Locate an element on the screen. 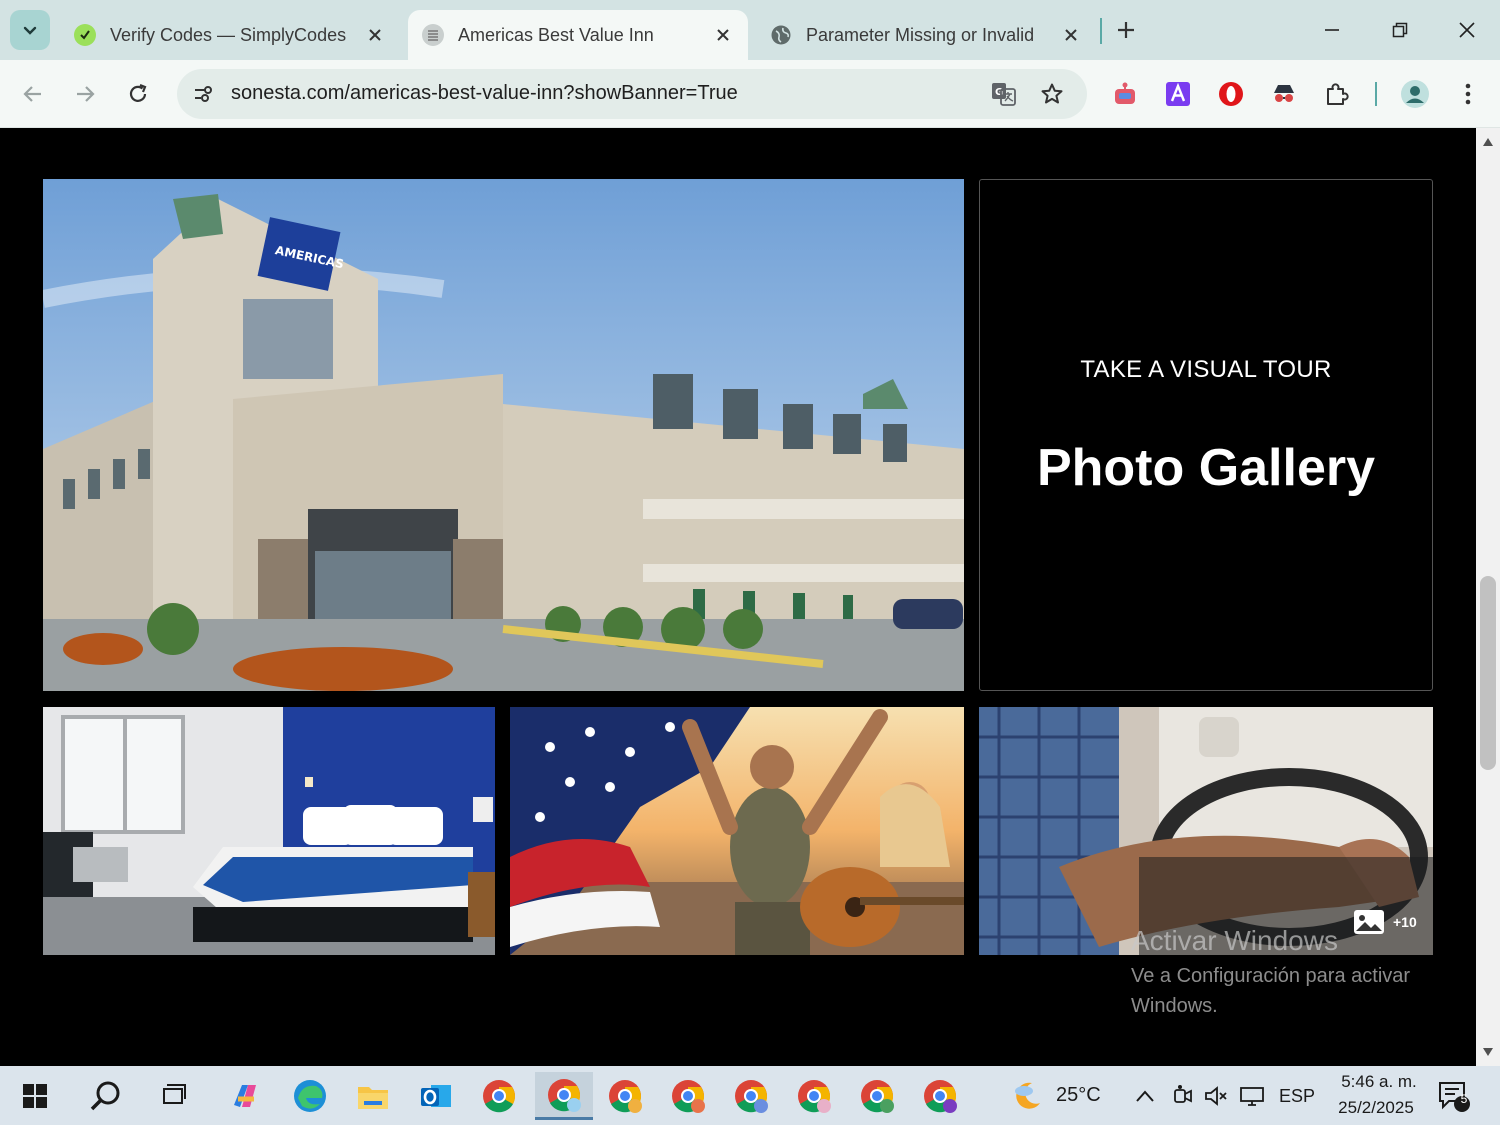 The image size is (1500, 1125). reload-icon is located at coordinates (138, 92).